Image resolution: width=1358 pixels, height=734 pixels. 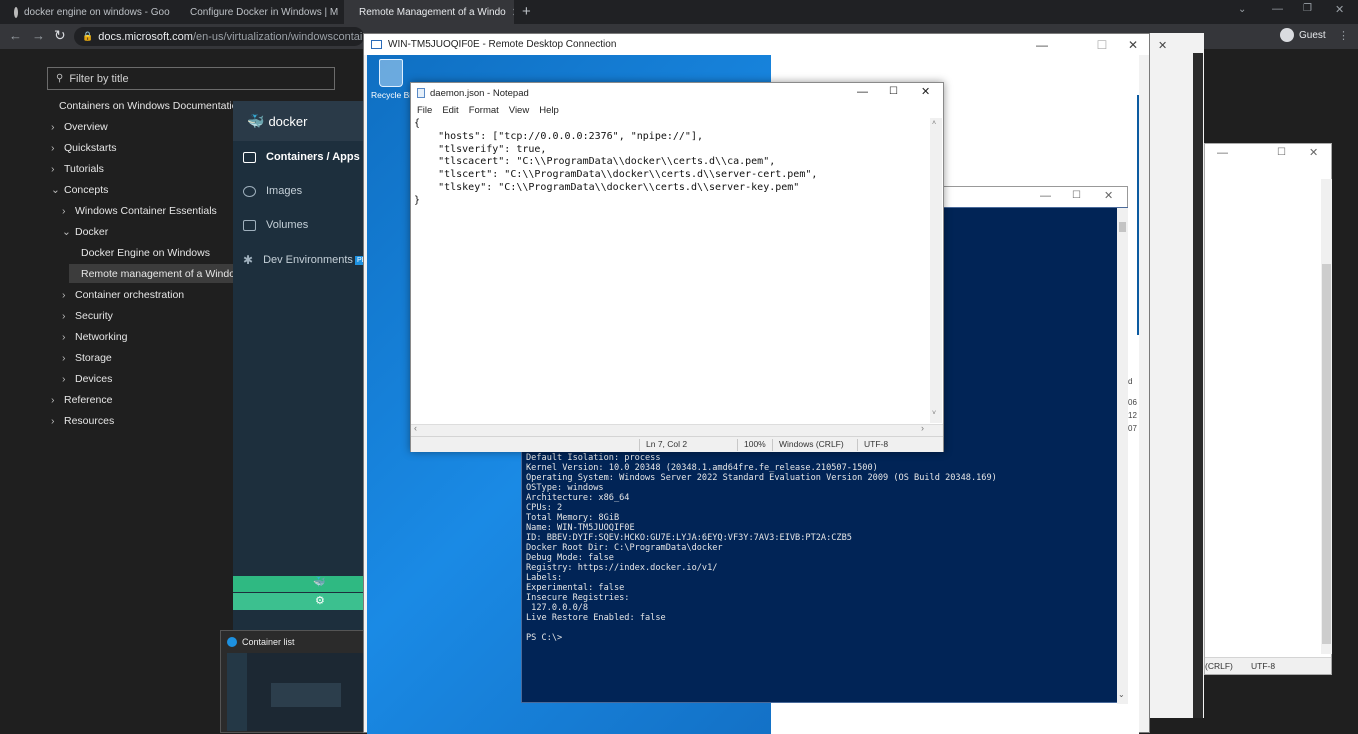 I want to click on browser-tab-configure-docker: Configure Docker in Windows | M ✕, so click(x=258, y=12).